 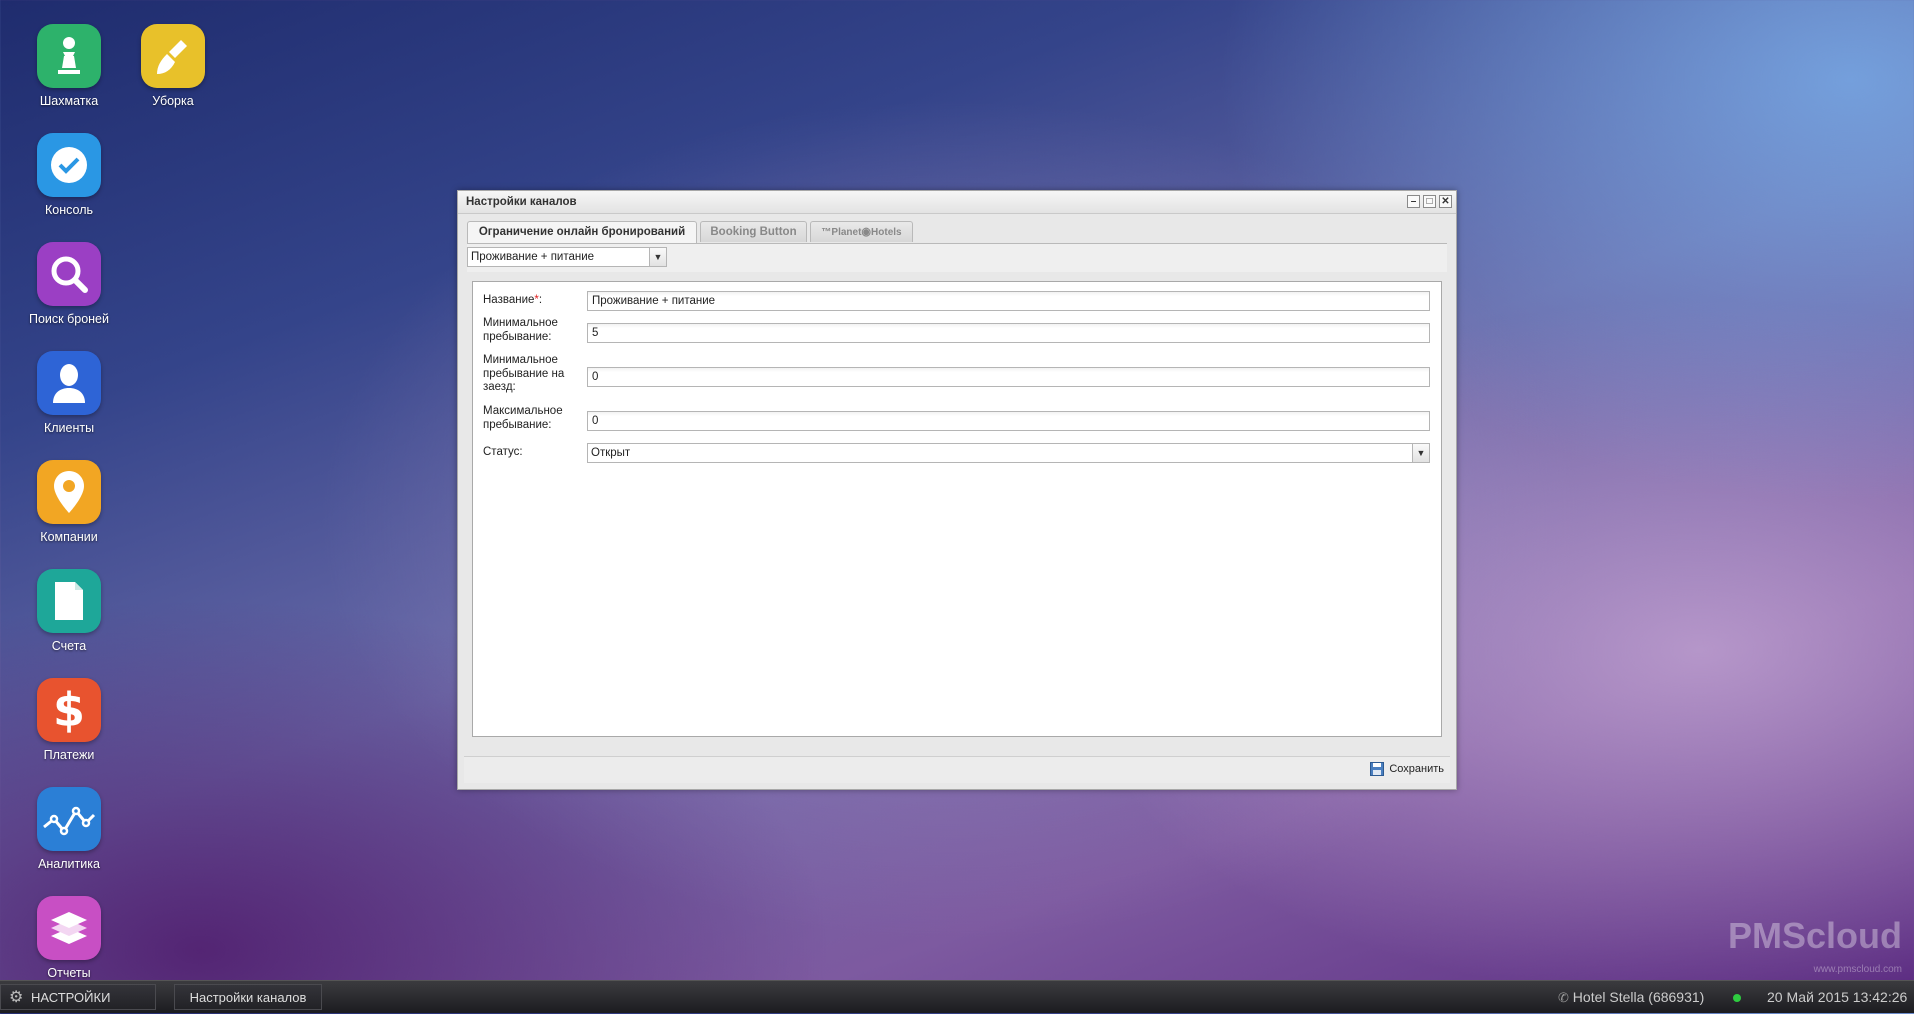 What do you see at coordinates (1008, 301) in the screenshot?
I see `name-field: Проживание + питание` at bounding box center [1008, 301].